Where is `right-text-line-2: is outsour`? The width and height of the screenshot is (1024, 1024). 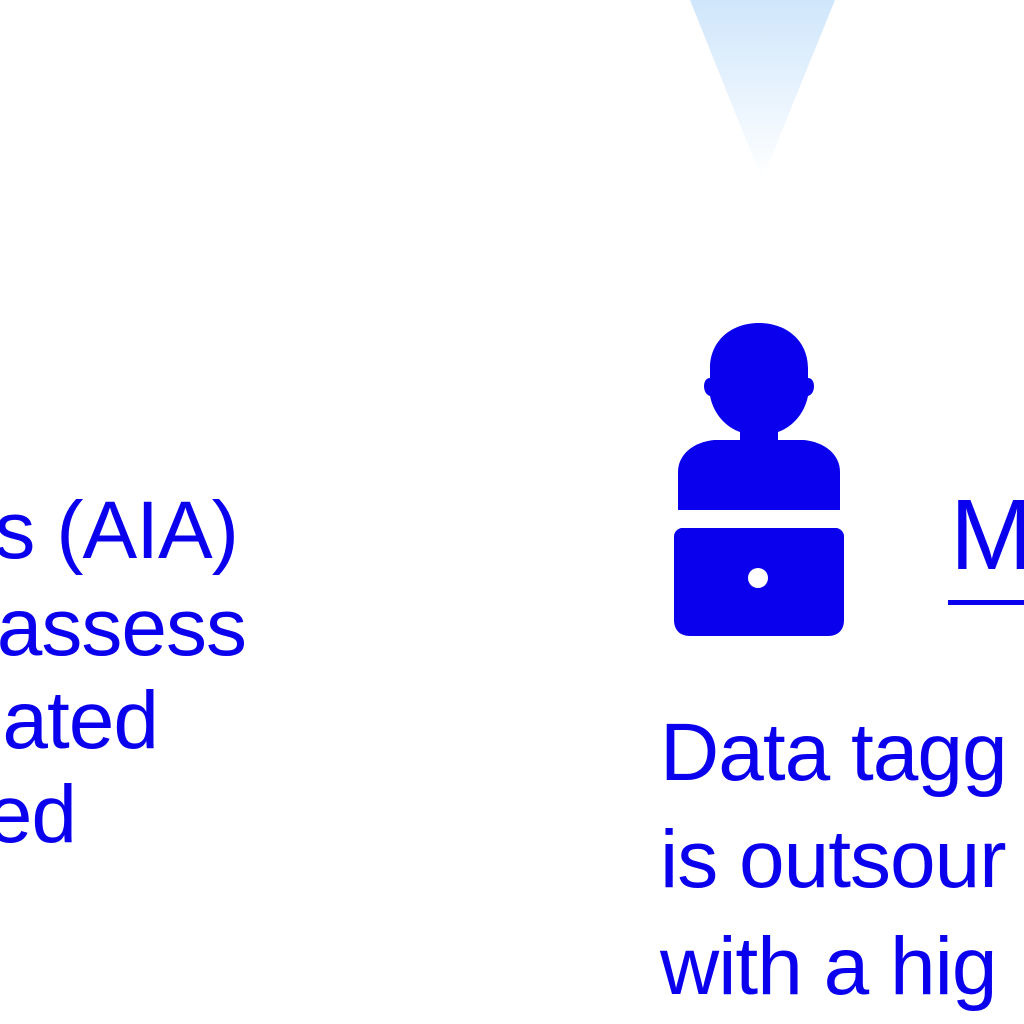 right-text-line-2: is outsour is located at coordinates (833, 859).